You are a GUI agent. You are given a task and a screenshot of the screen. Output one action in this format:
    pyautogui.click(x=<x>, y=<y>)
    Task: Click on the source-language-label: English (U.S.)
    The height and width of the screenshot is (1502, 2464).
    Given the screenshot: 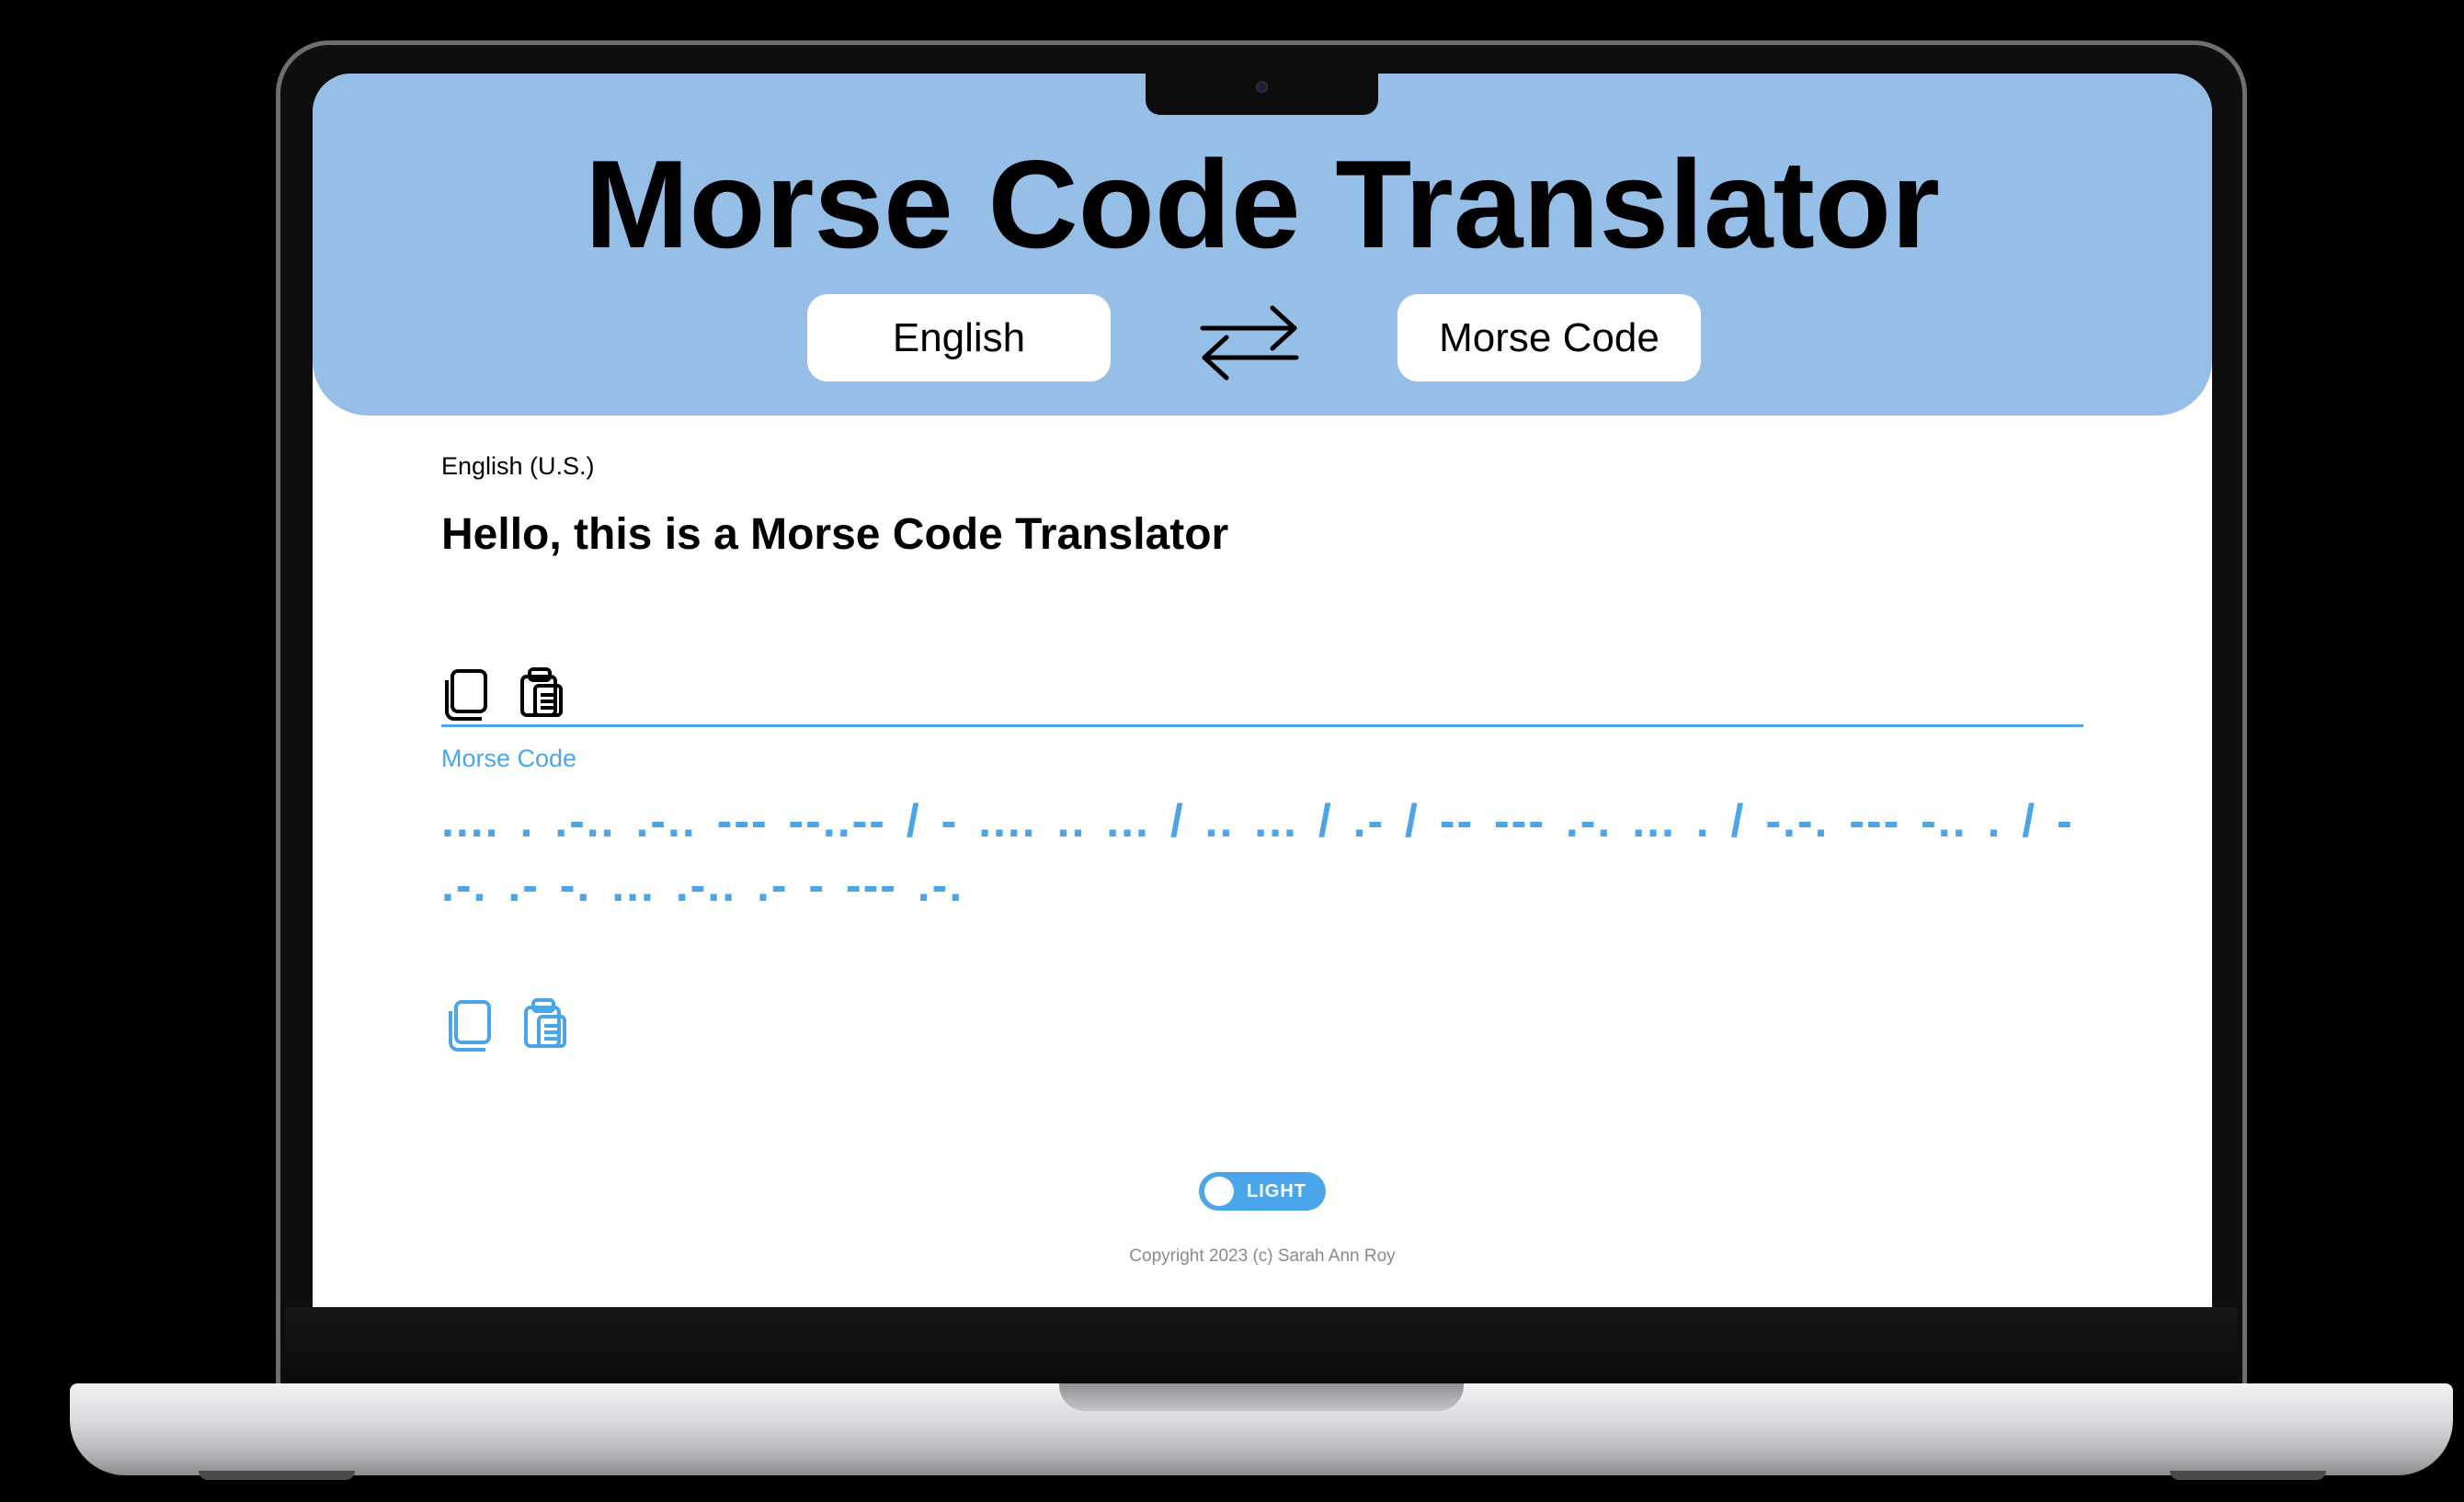 What is the action you would take?
    pyautogui.click(x=518, y=466)
    